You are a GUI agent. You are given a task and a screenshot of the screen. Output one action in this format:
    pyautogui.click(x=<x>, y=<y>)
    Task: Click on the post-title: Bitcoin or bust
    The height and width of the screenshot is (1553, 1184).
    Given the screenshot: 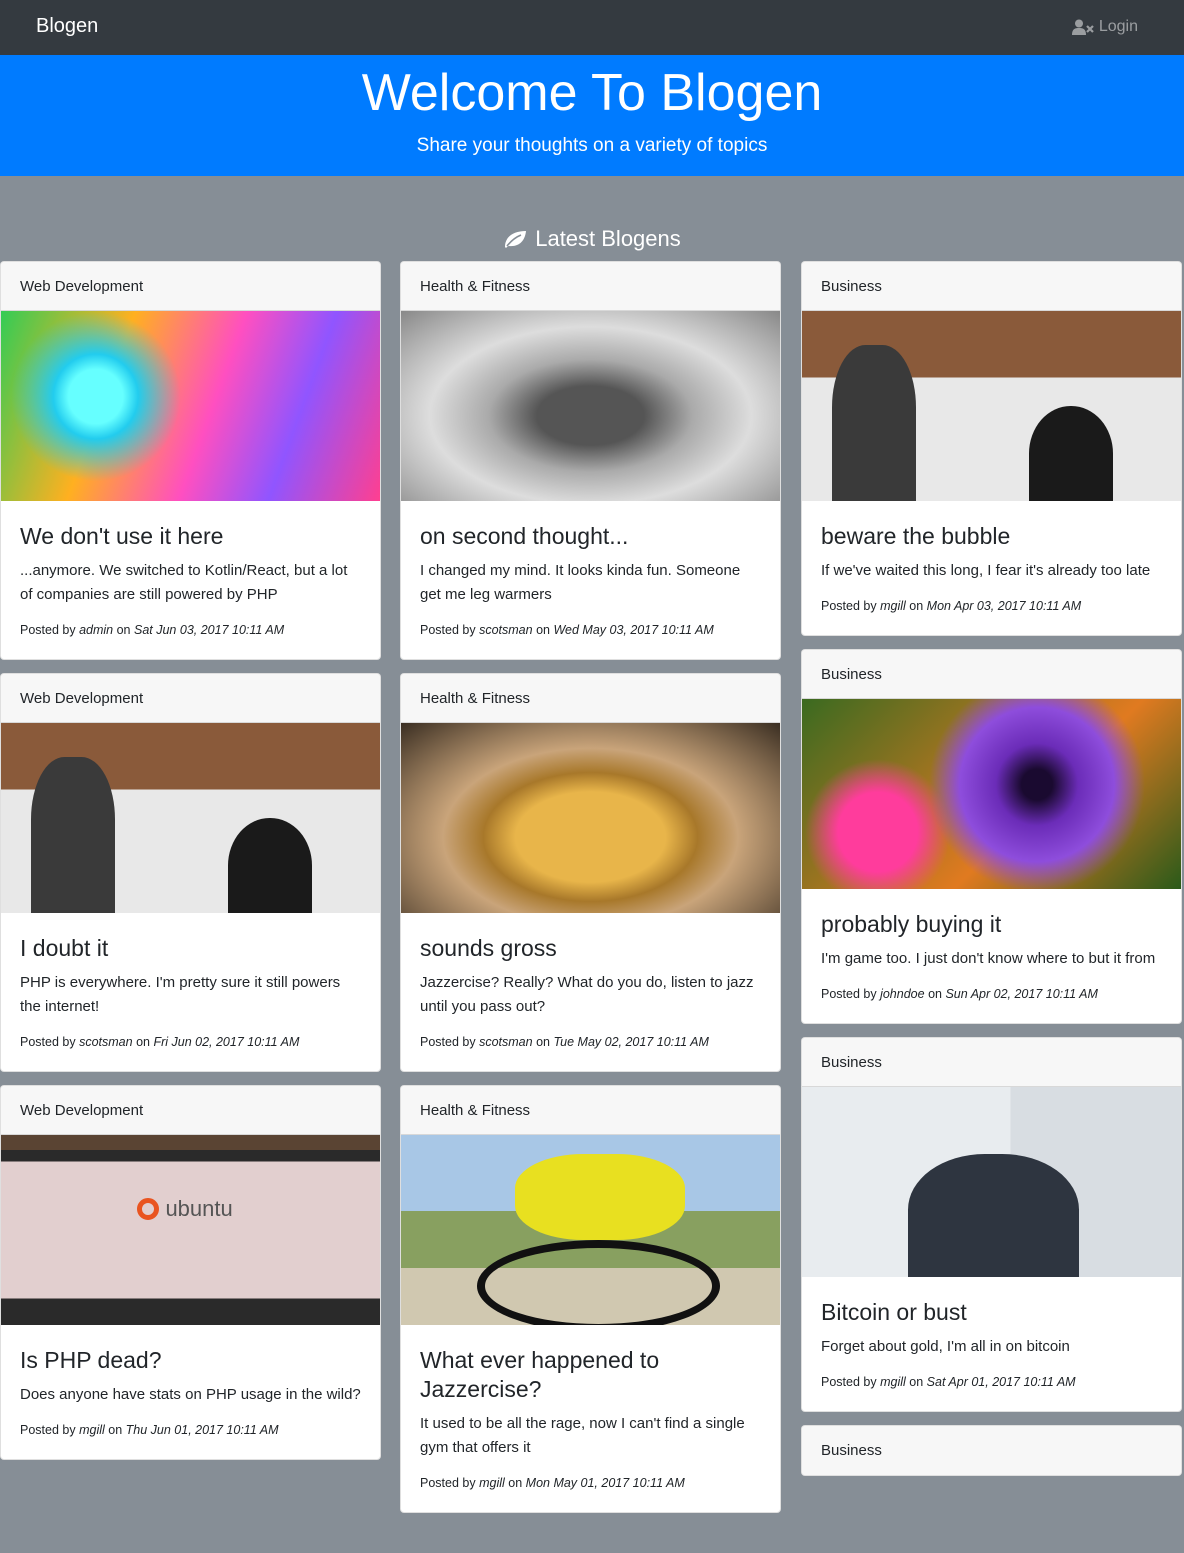 What is the action you would take?
    pyautogui.click(x=991, y=1312)
    